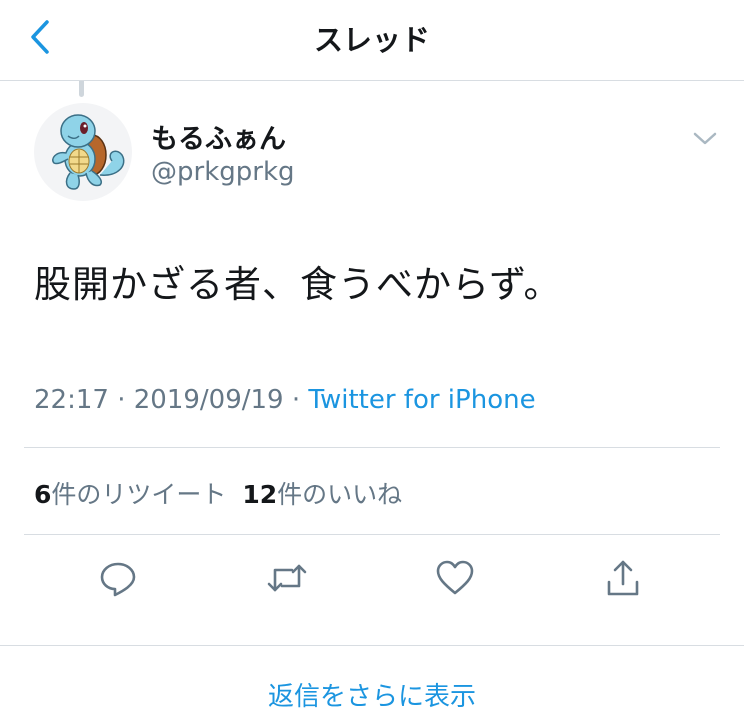  I want to click on engagement-stats: 6件のリツイート 12件のいいね, so click(218, 493).